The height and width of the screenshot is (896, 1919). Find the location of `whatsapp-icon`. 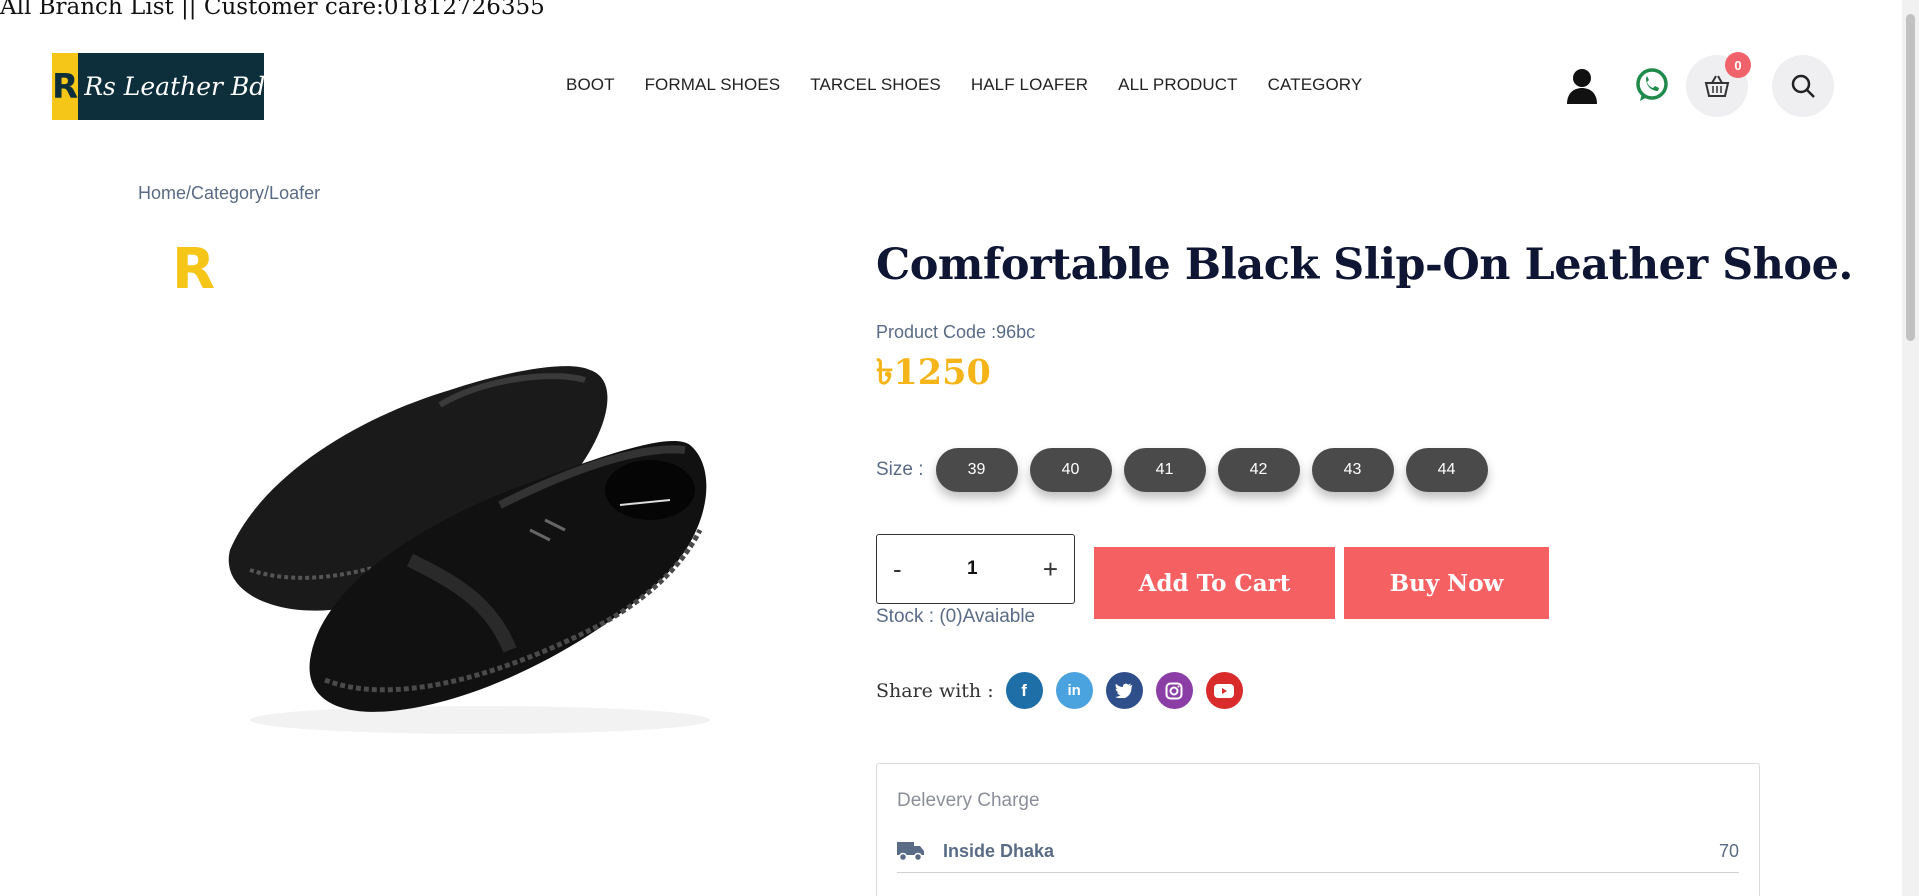

whatsapp-icon is located at coordinates (1652, 85).